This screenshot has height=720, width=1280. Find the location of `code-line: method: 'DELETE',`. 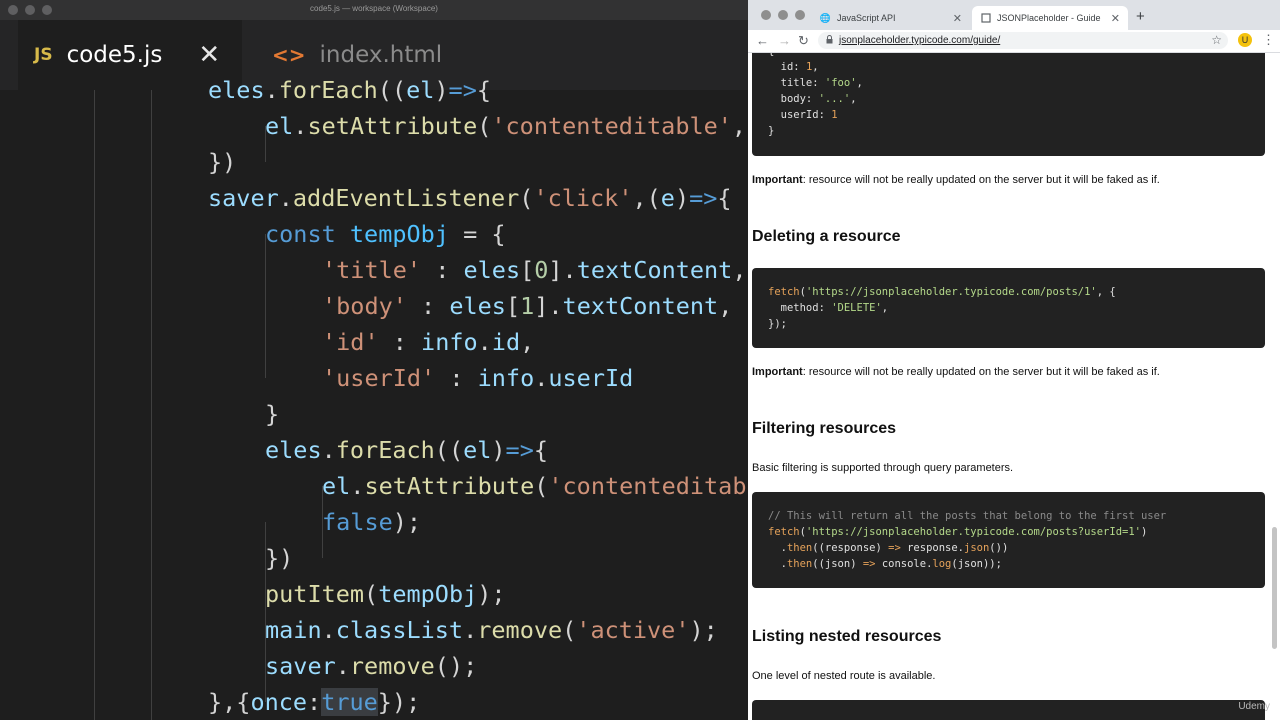

code-line: method: 'DELETE', is located at coordinates (828, 308).